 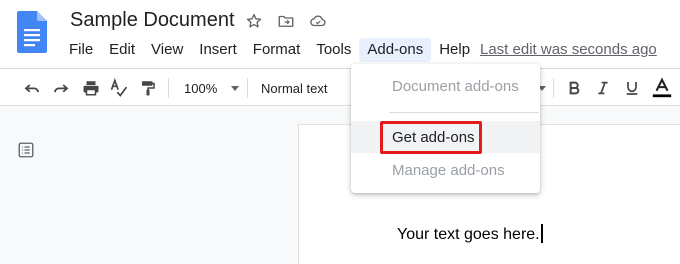 I want to click on menu-insert: Insert, so click(x=218, y=50).